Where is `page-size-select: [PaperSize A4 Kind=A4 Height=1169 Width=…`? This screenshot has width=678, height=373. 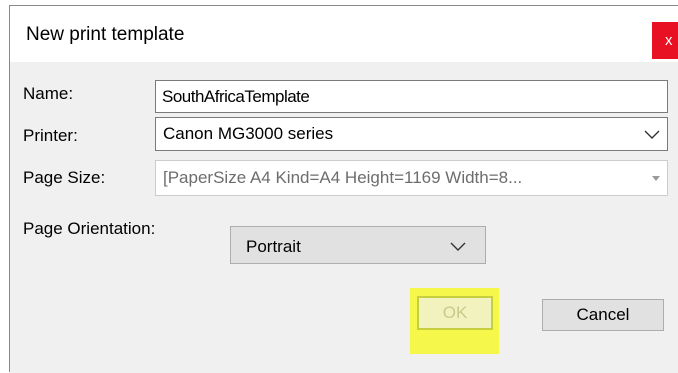
page-size-select: [PaperSize A4 Kind=A4 Height=1169 Width=… is located at coordinates (411, 178).